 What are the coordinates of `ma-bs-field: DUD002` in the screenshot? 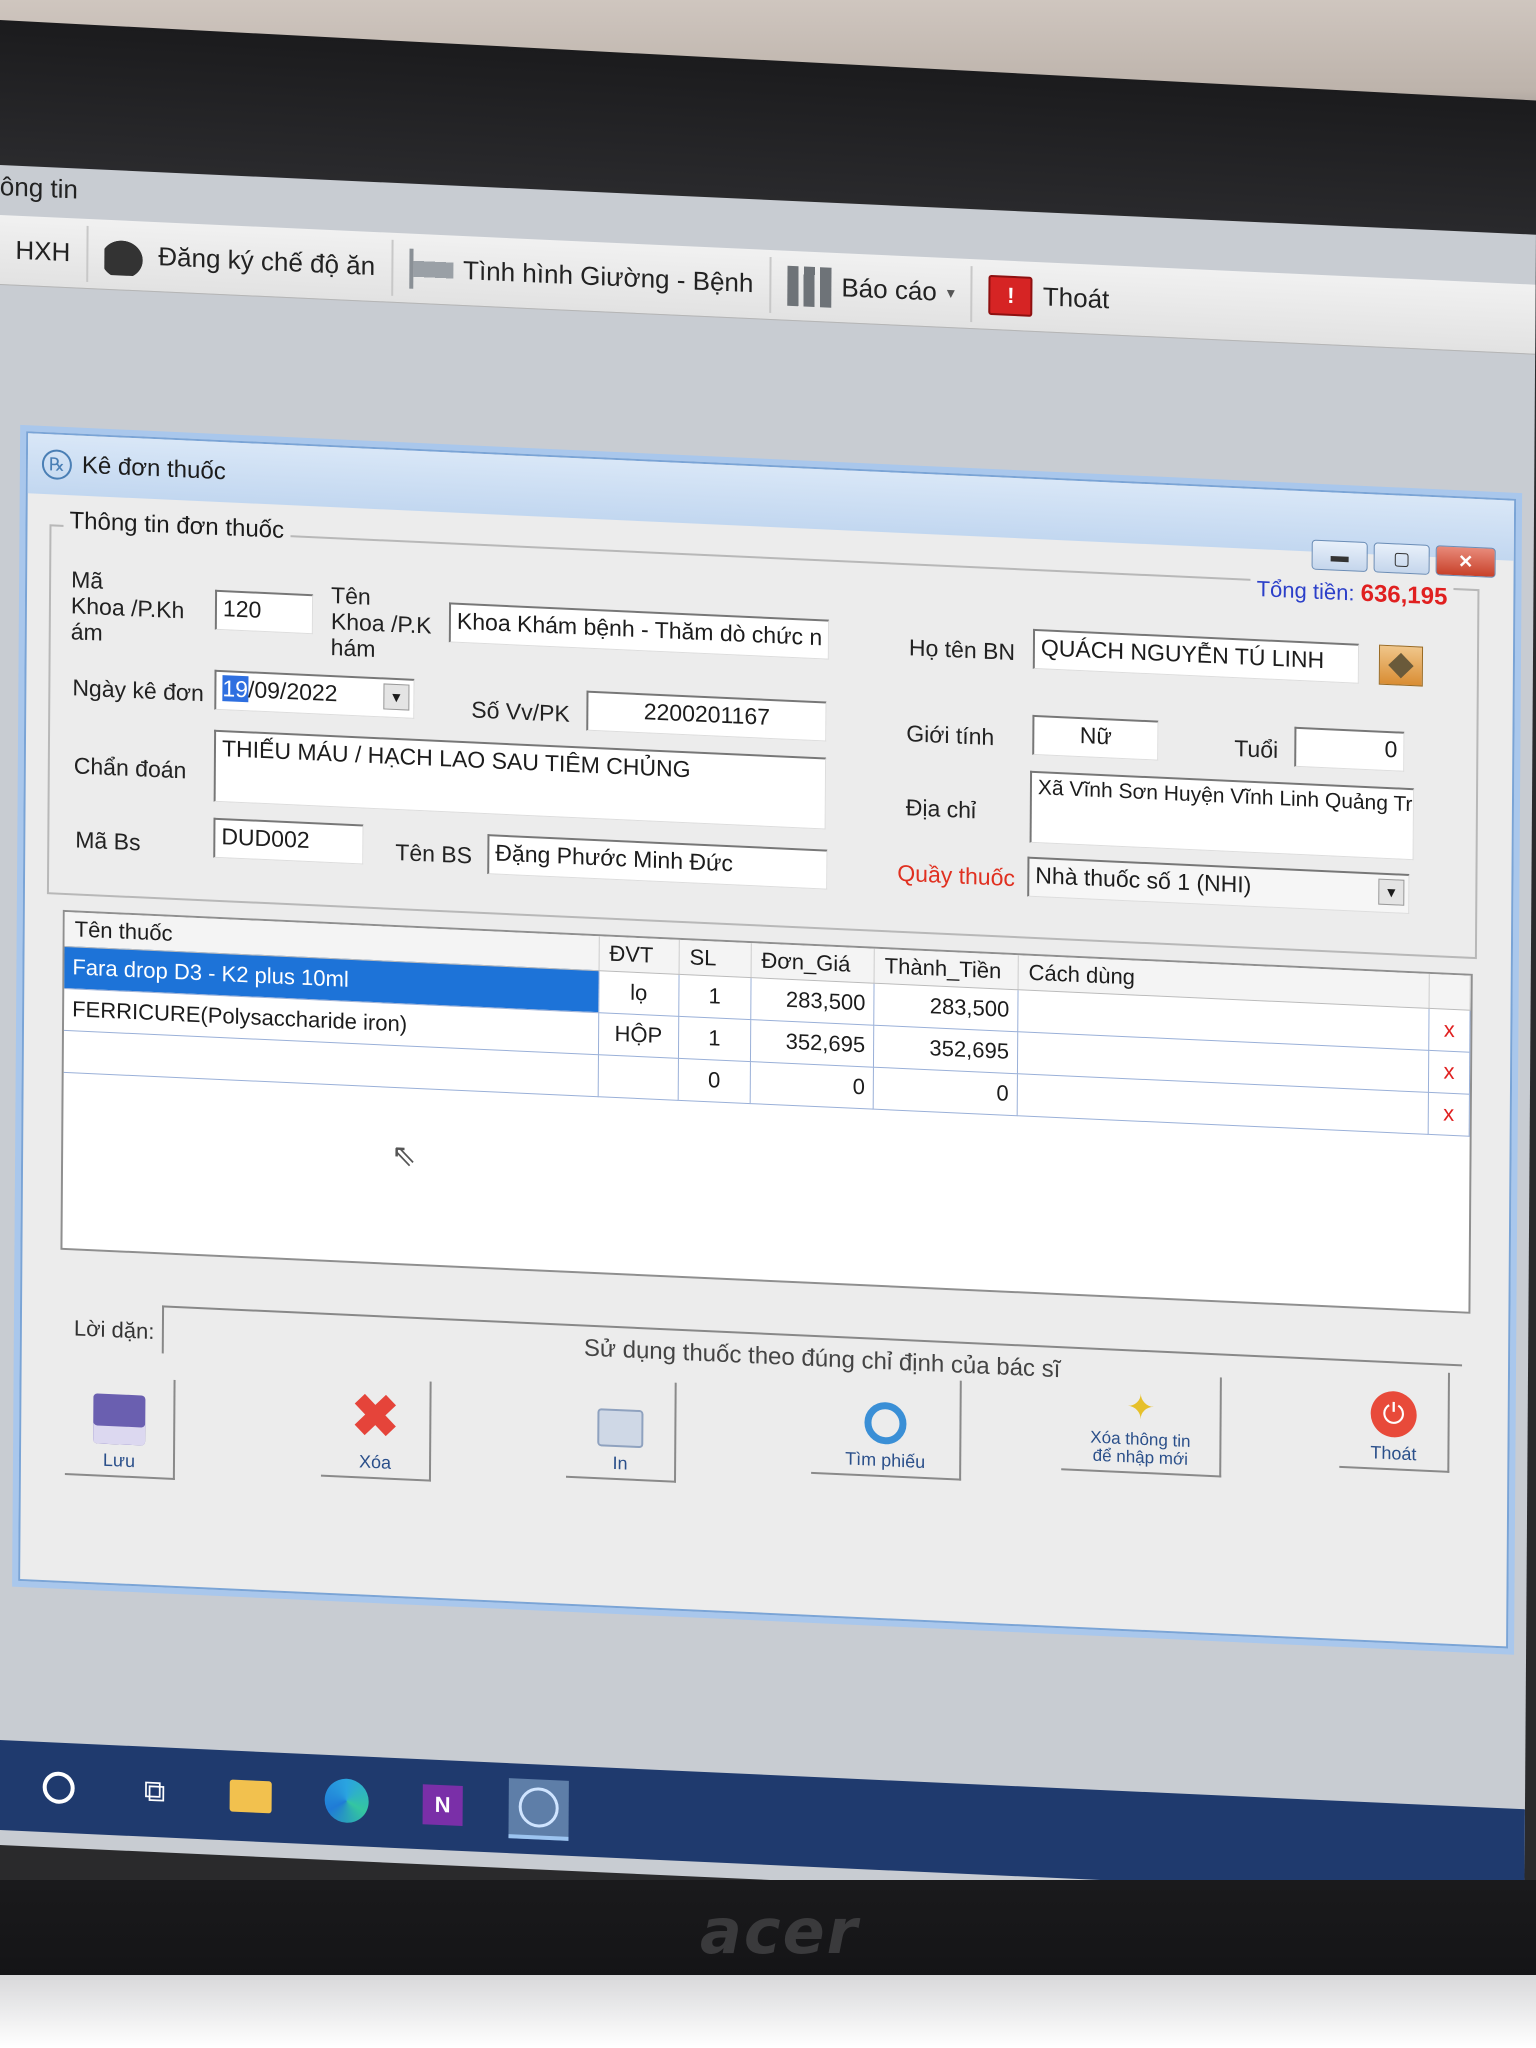 It's located at (288, 841).